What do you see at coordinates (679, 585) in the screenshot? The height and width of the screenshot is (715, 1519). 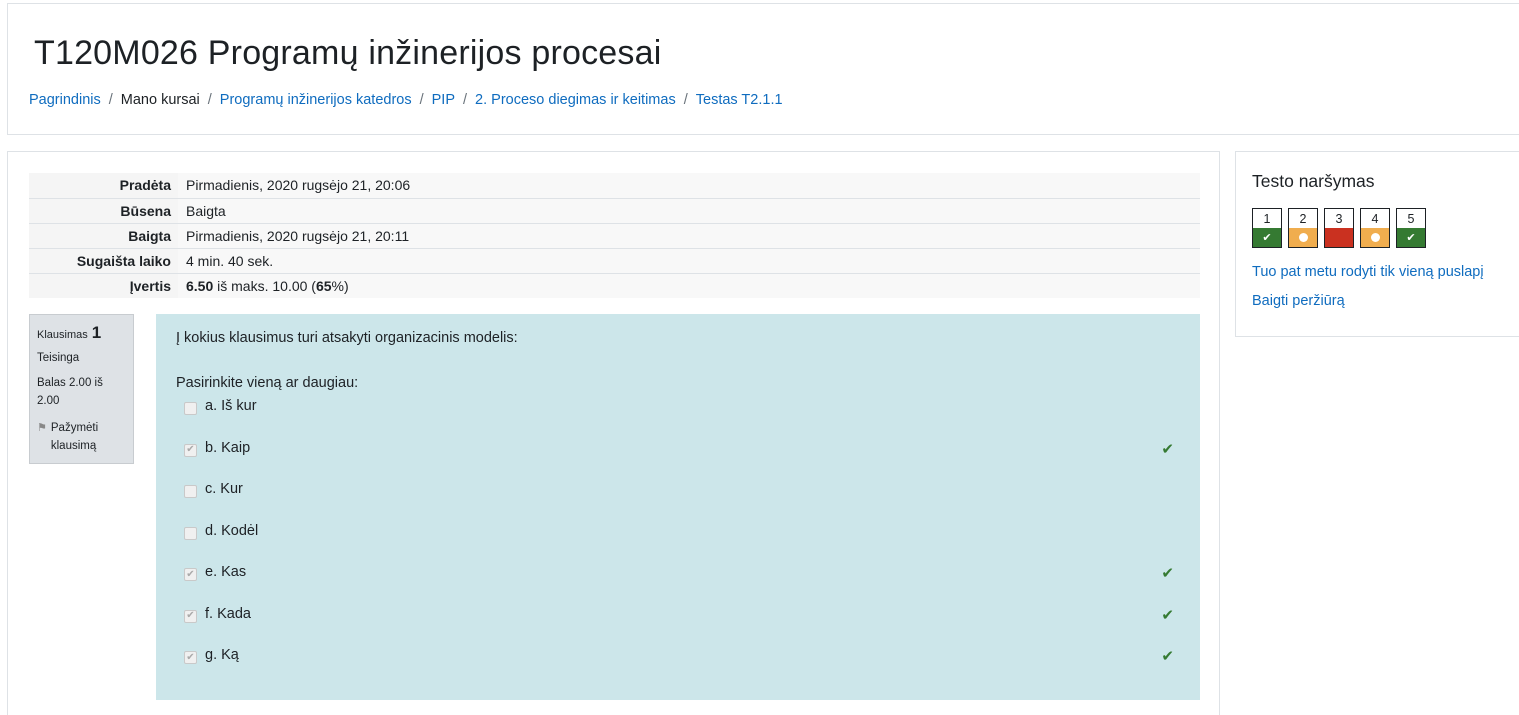 I see `answer-option: ✔ e. Kas ✔` at bounding box center [679, 585].